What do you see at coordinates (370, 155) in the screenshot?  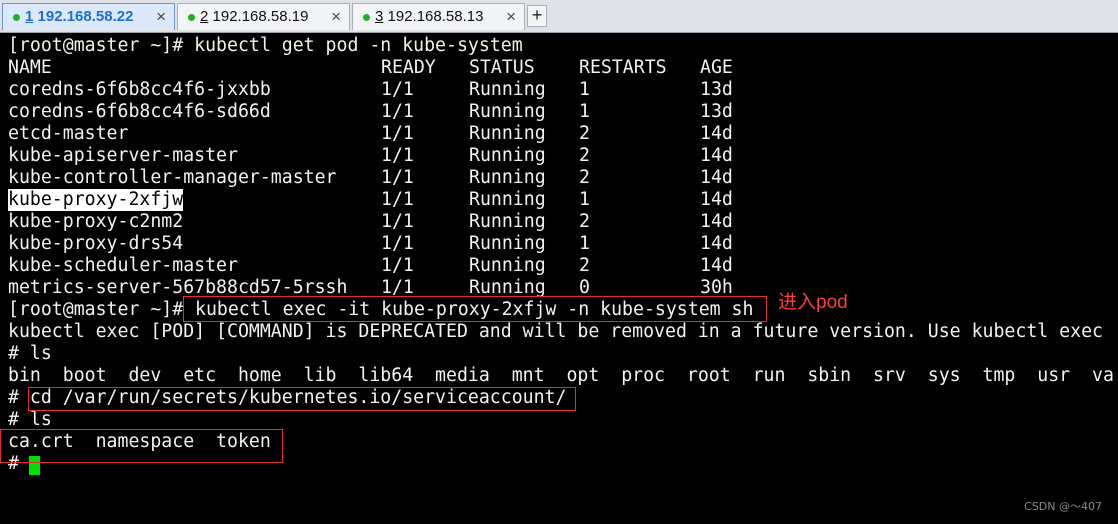 I see `table-row: kube-apiserver-master 1/1 Running 2 14d` at bounding box center [370, 155].